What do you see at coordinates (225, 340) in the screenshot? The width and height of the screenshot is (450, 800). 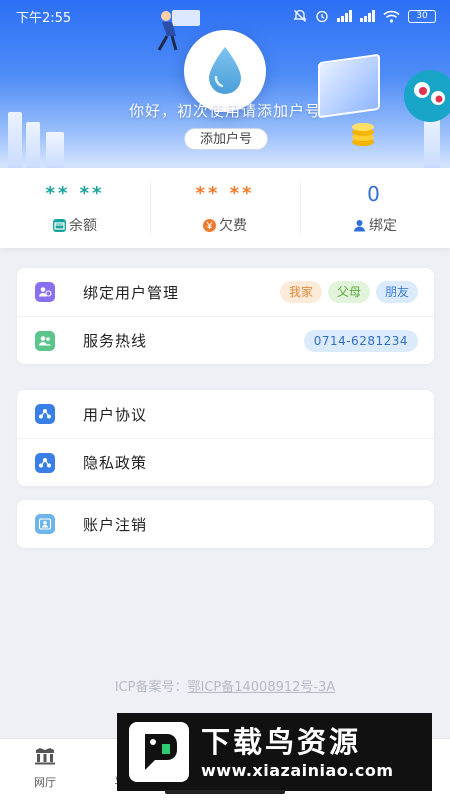 I see `service-hotline-row: 服务热线 0714-6281234` at bounding box center [225, 340].